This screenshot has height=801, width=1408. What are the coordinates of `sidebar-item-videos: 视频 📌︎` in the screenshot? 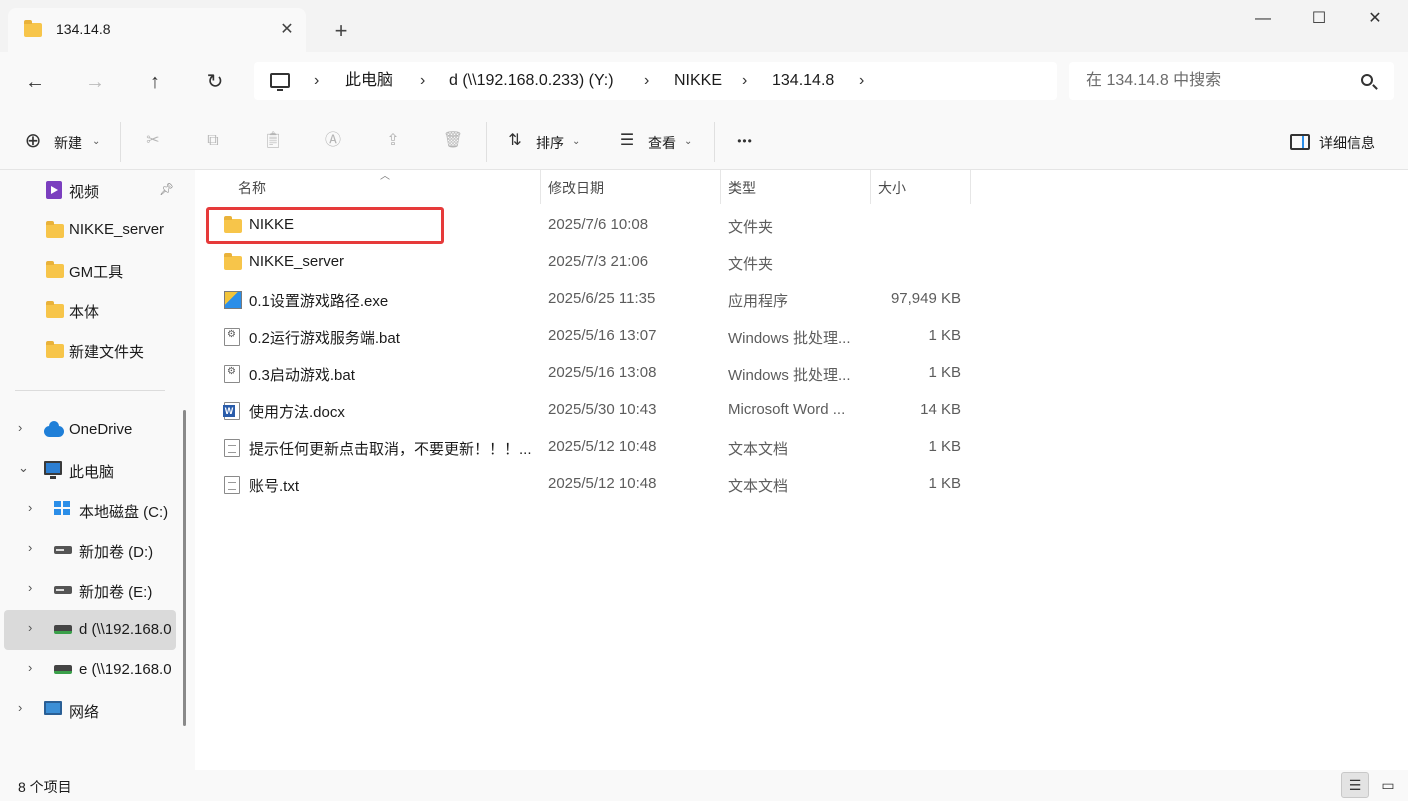 It's located at (90, 190).